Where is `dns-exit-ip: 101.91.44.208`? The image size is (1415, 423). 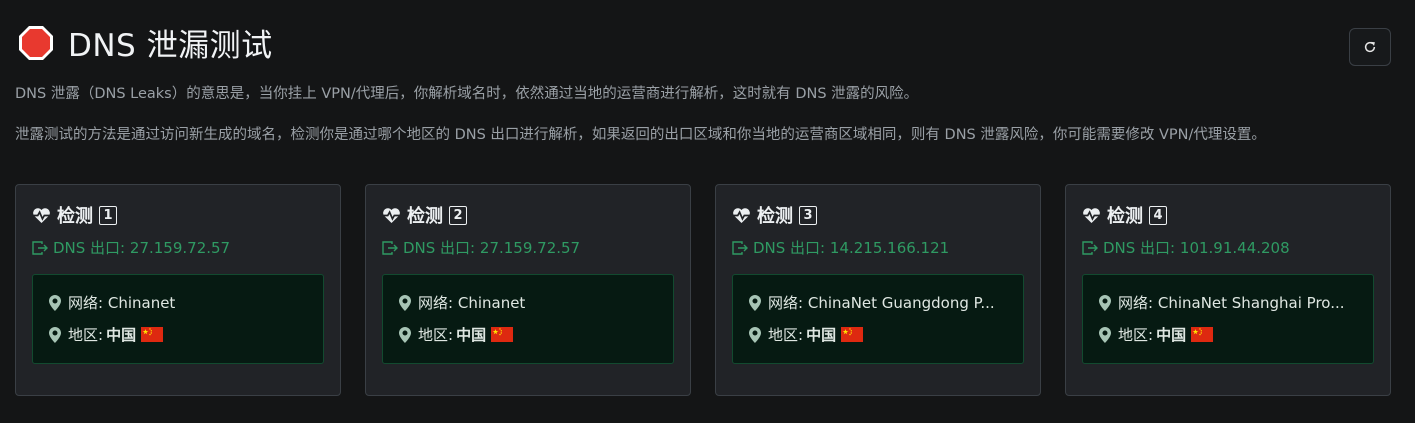
dns-exit-ip: 101.91.44.208 is located at coordinates (1234, 247).